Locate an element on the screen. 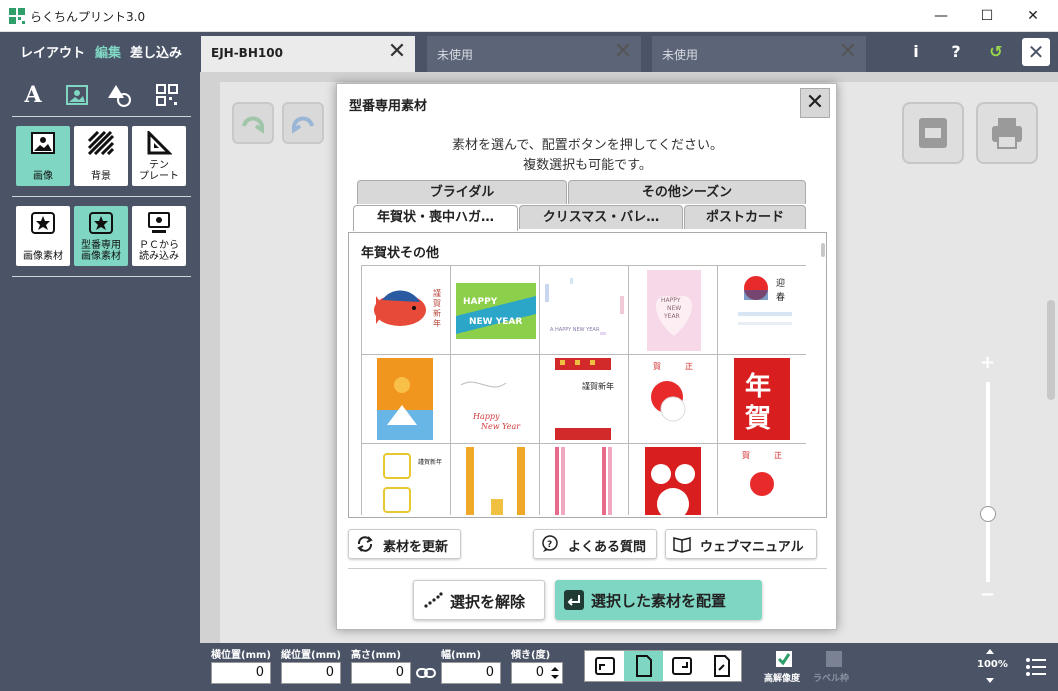  high-res-label: 高解像度 is located at coordinates (782, 679).